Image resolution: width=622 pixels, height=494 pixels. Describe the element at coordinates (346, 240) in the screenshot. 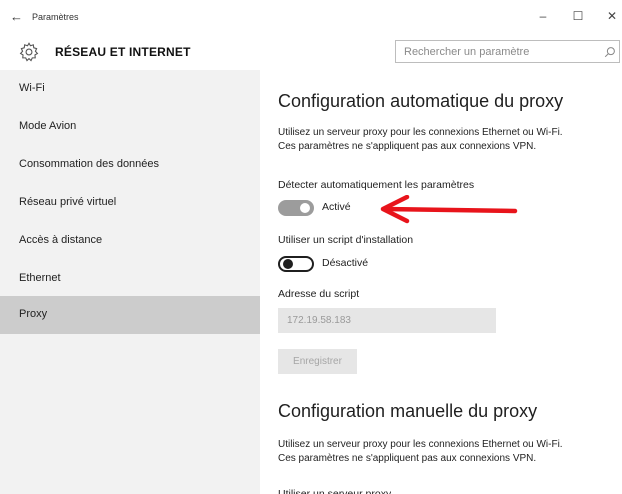

I see `setup-script-label: Utiliser un script d'installation` at that location.